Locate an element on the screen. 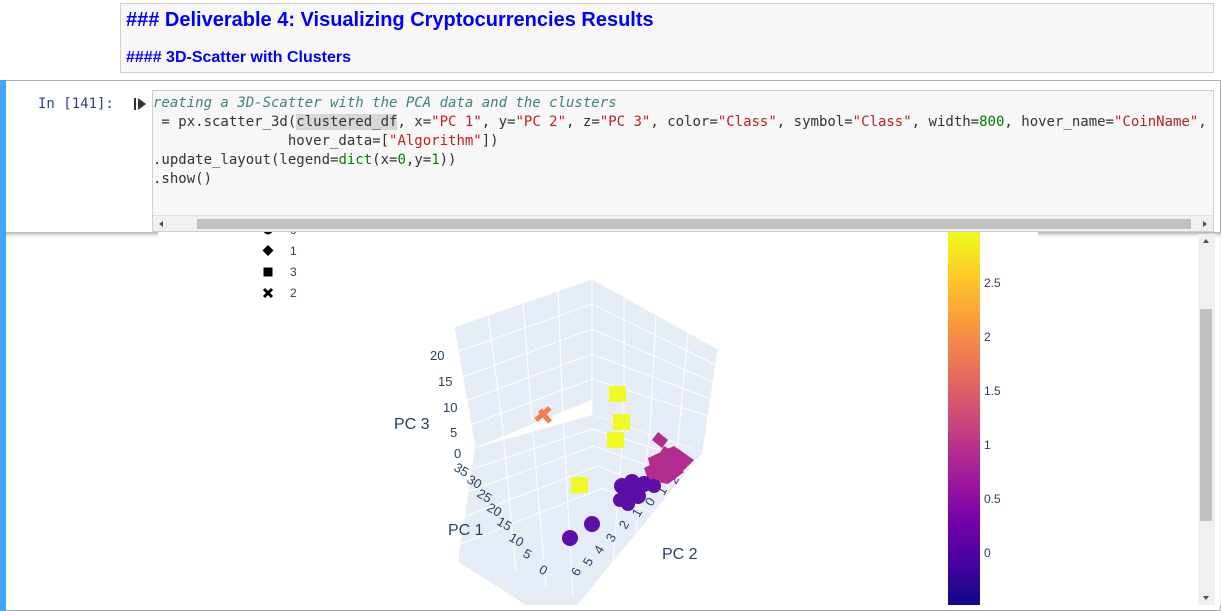  legend: 0 1 3 2 is located at coordinates (280, 266).